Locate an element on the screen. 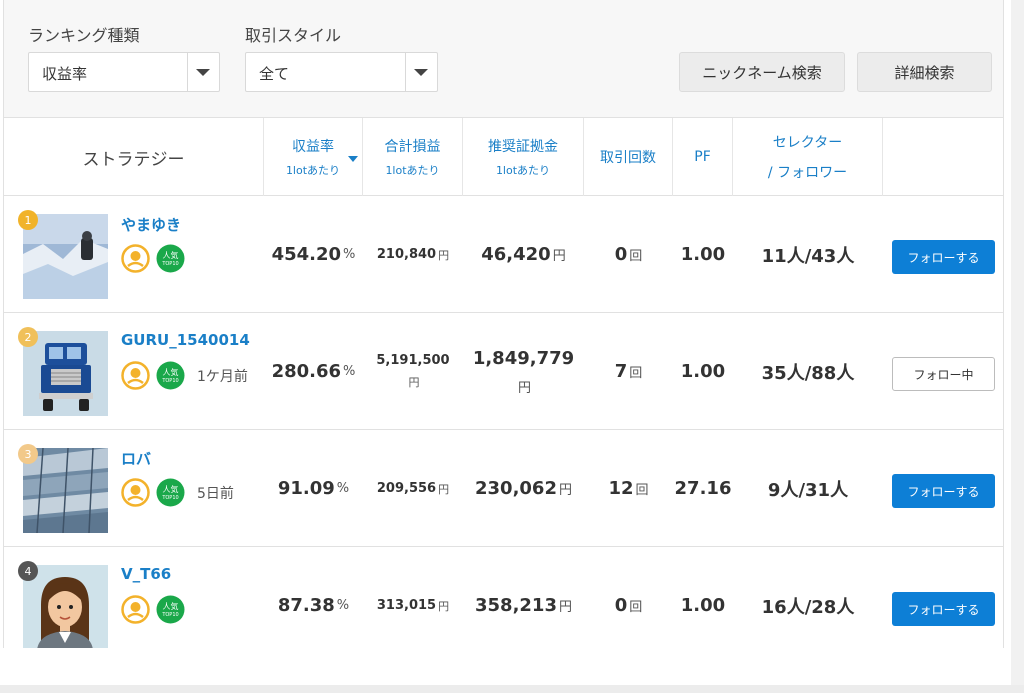 The height and width of the screenshot is (693, 1024). header-trades-label: 取引回数 is located at coordinates (628, 158).